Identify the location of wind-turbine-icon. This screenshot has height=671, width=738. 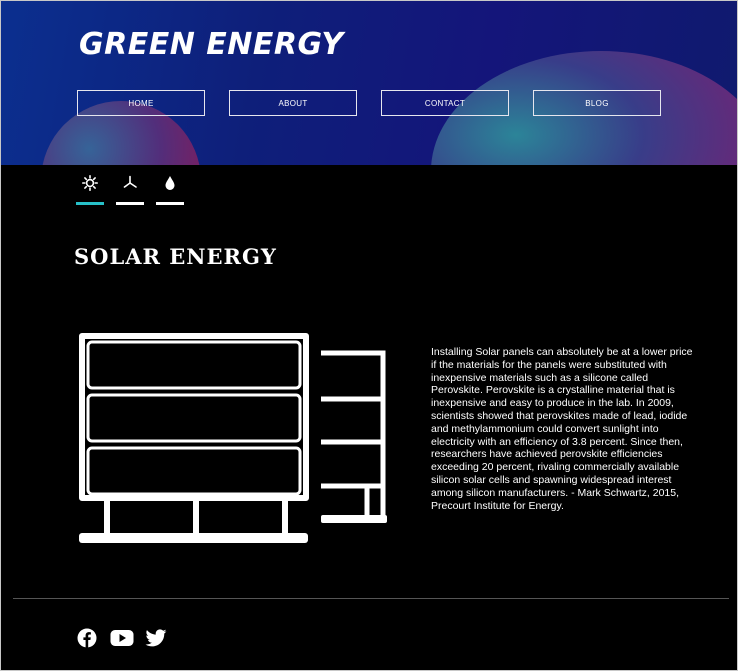
(130, 181).